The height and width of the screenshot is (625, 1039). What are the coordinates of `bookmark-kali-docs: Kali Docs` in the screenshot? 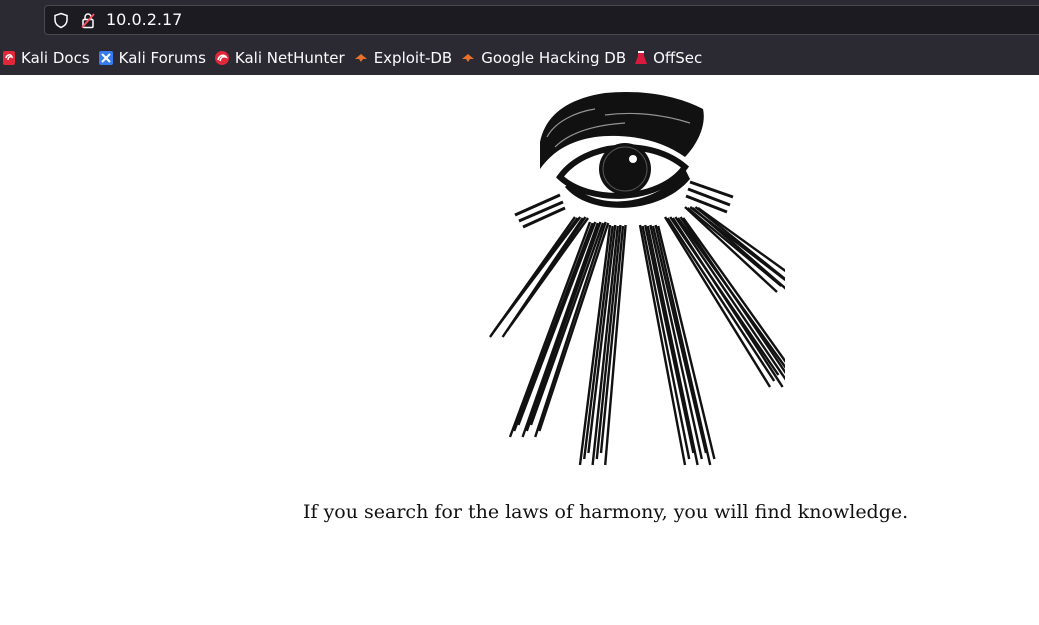 It's located at (48, 58).